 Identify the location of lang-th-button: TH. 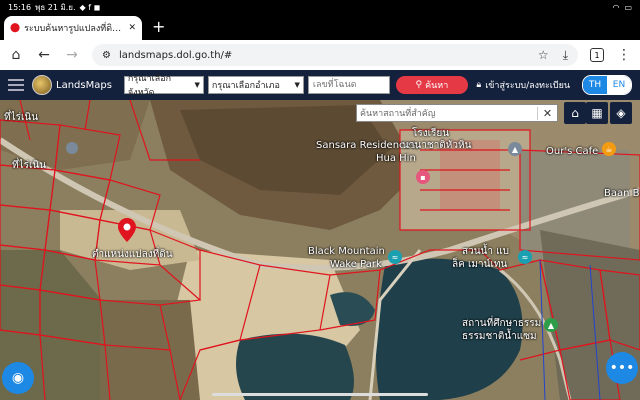
(595, 85).